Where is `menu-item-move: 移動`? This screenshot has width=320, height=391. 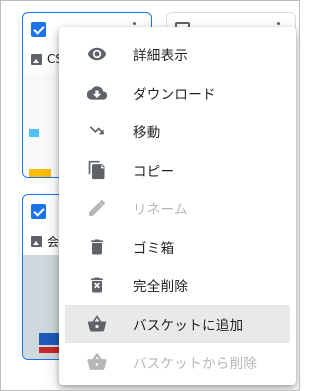 menu-item-move: 移動 is located at coordinates (177, 131).